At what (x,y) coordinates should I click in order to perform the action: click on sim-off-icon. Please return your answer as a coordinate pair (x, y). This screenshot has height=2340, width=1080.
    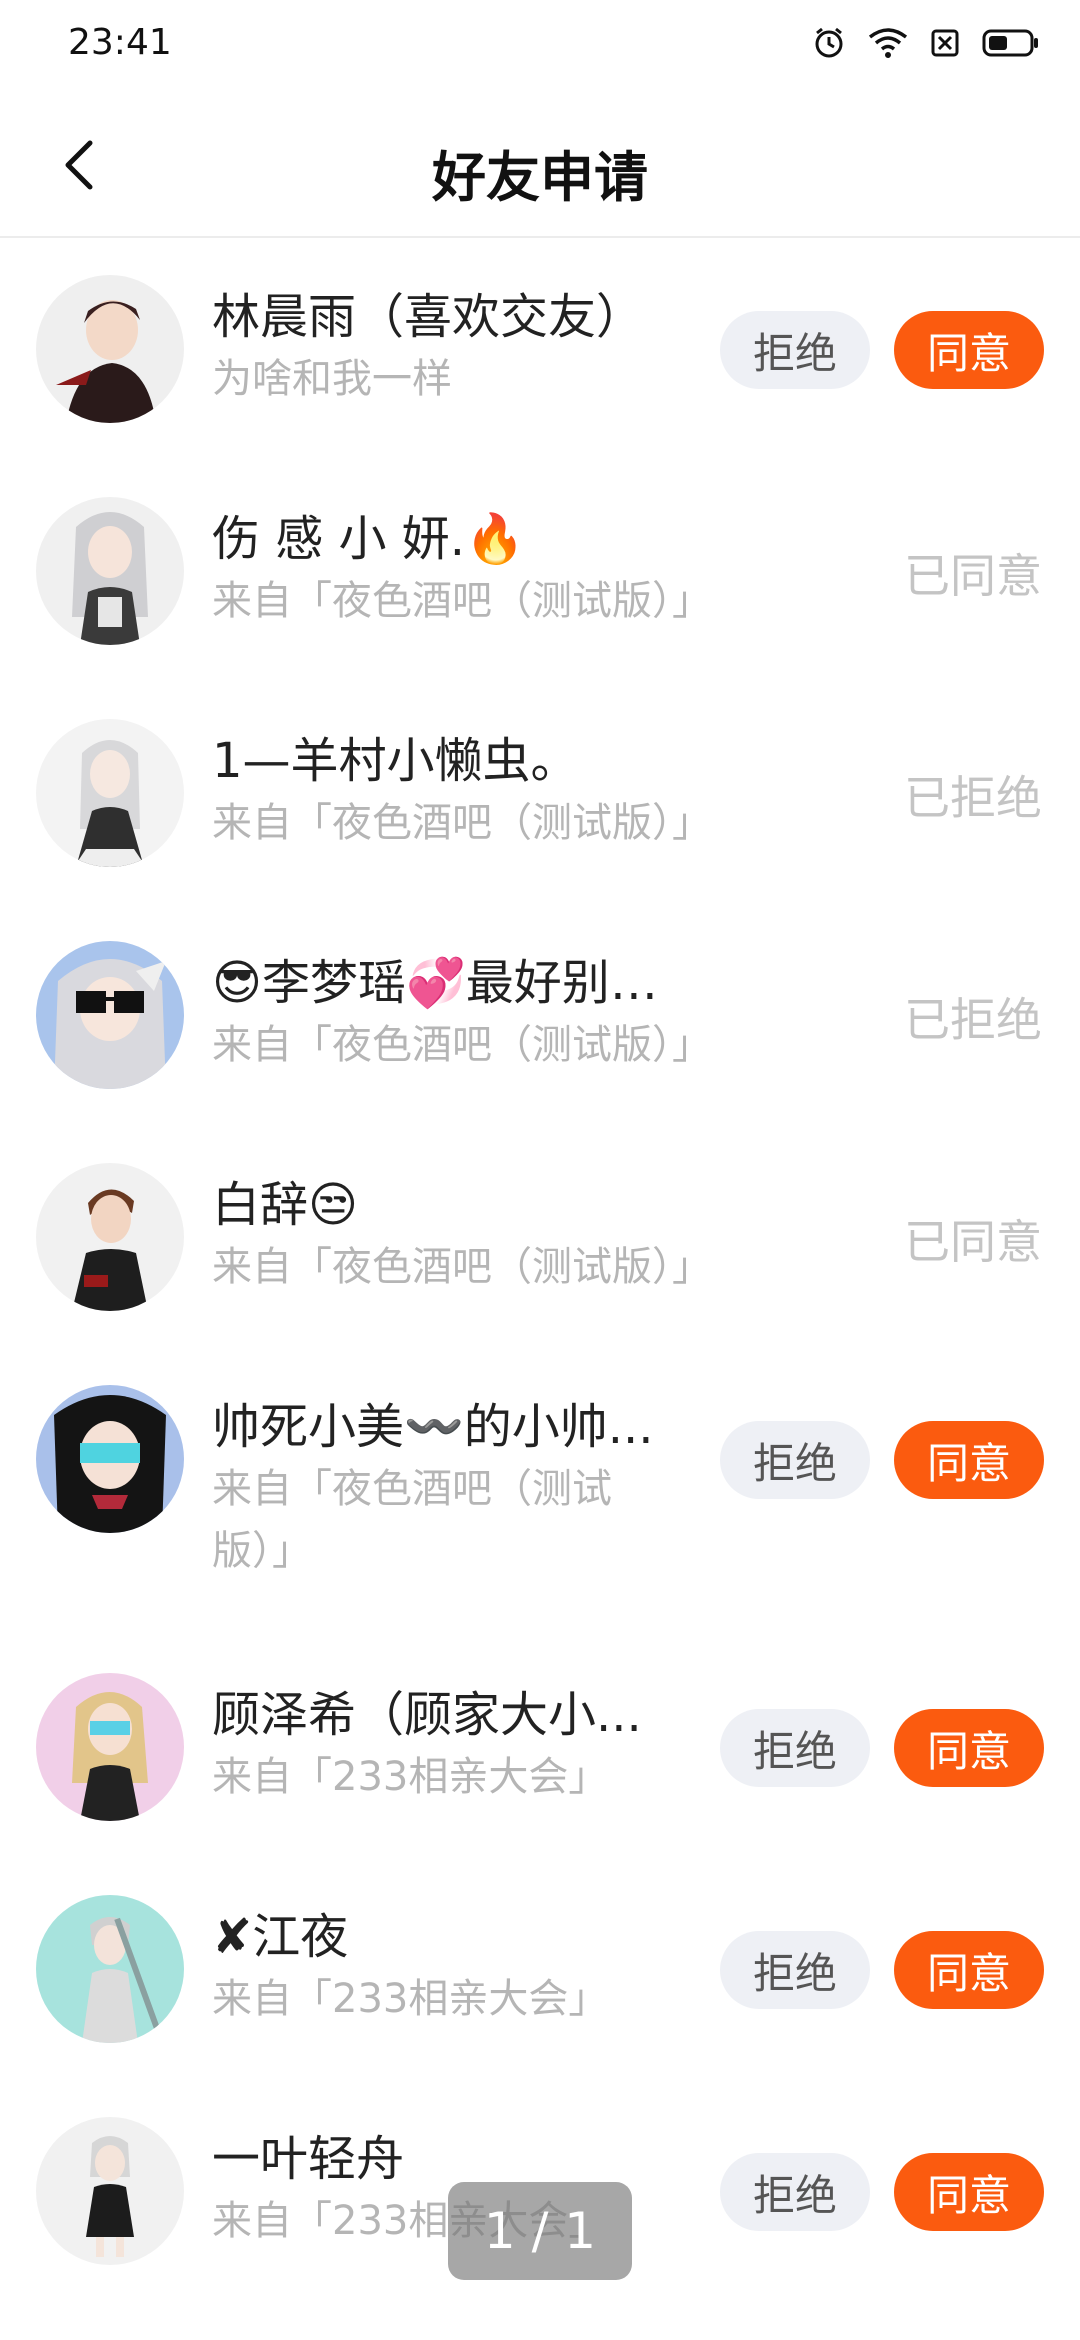
    Looking at the image, I should click on (945, 43).